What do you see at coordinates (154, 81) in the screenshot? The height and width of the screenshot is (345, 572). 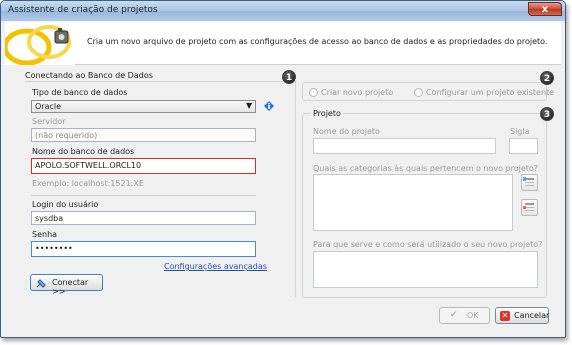 I see `section-divider` at bounding box center [154, 81].